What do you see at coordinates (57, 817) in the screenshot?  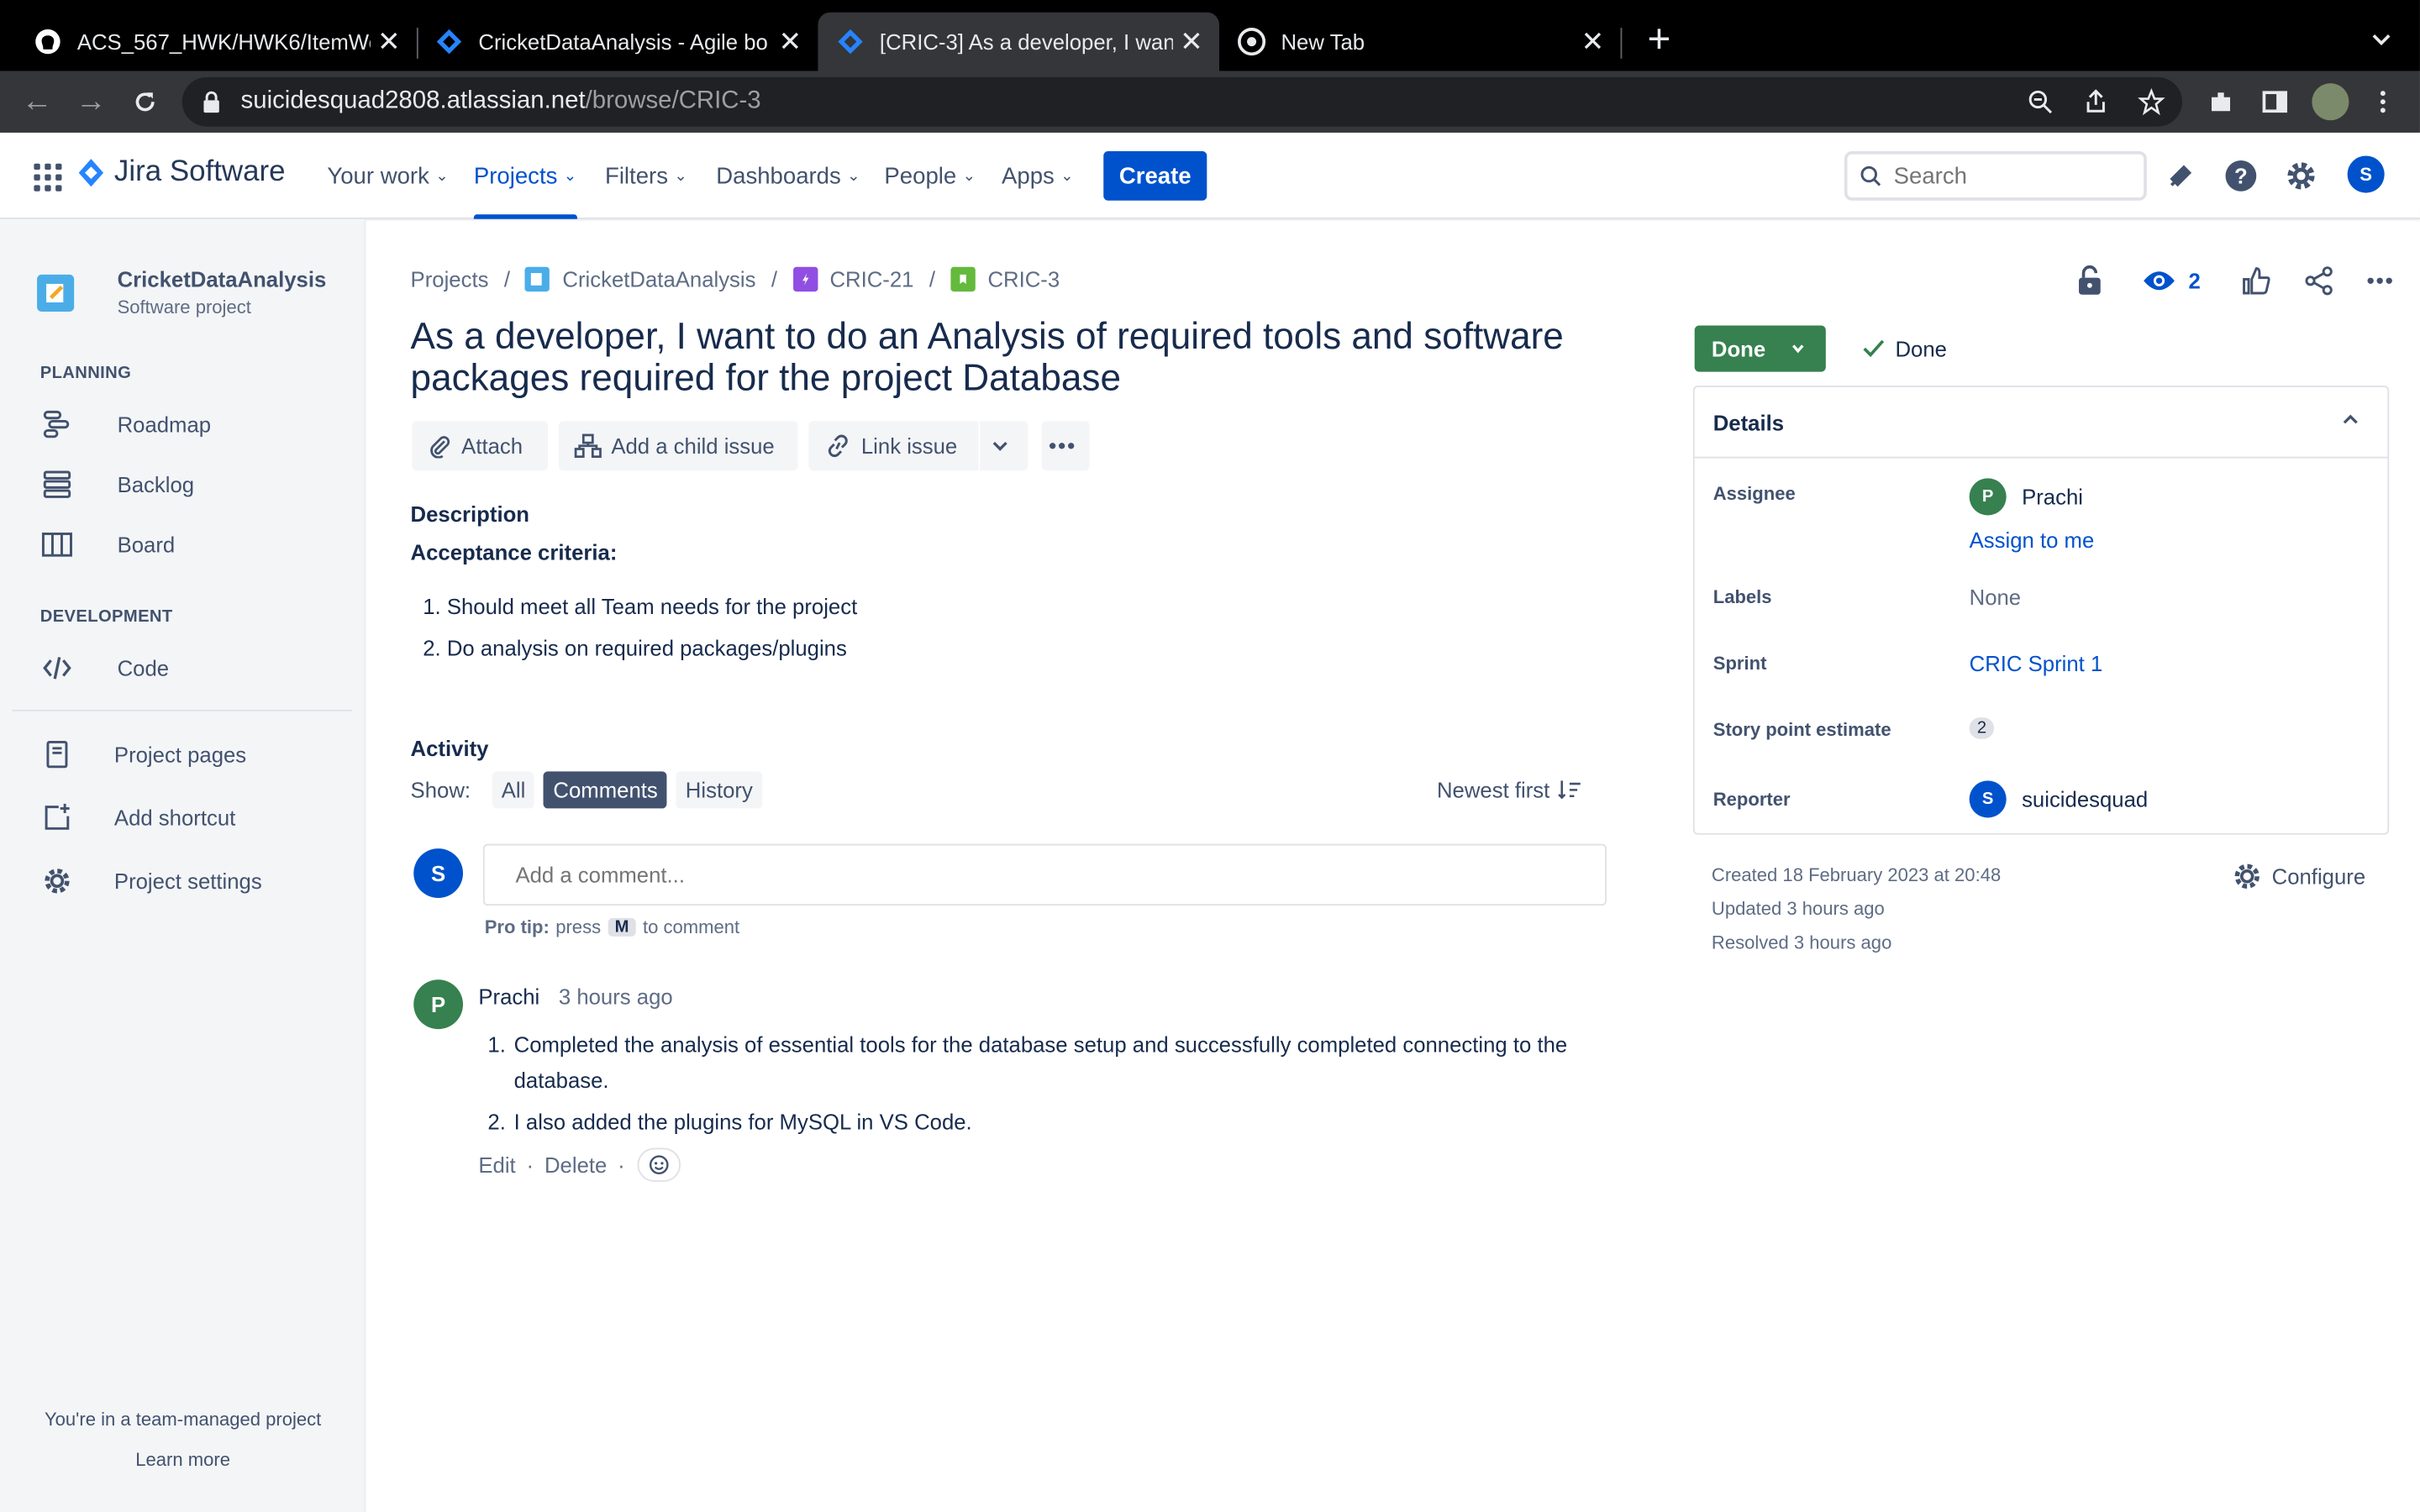 I see `add-shortcut-icon` at bounding box center [57, 817].